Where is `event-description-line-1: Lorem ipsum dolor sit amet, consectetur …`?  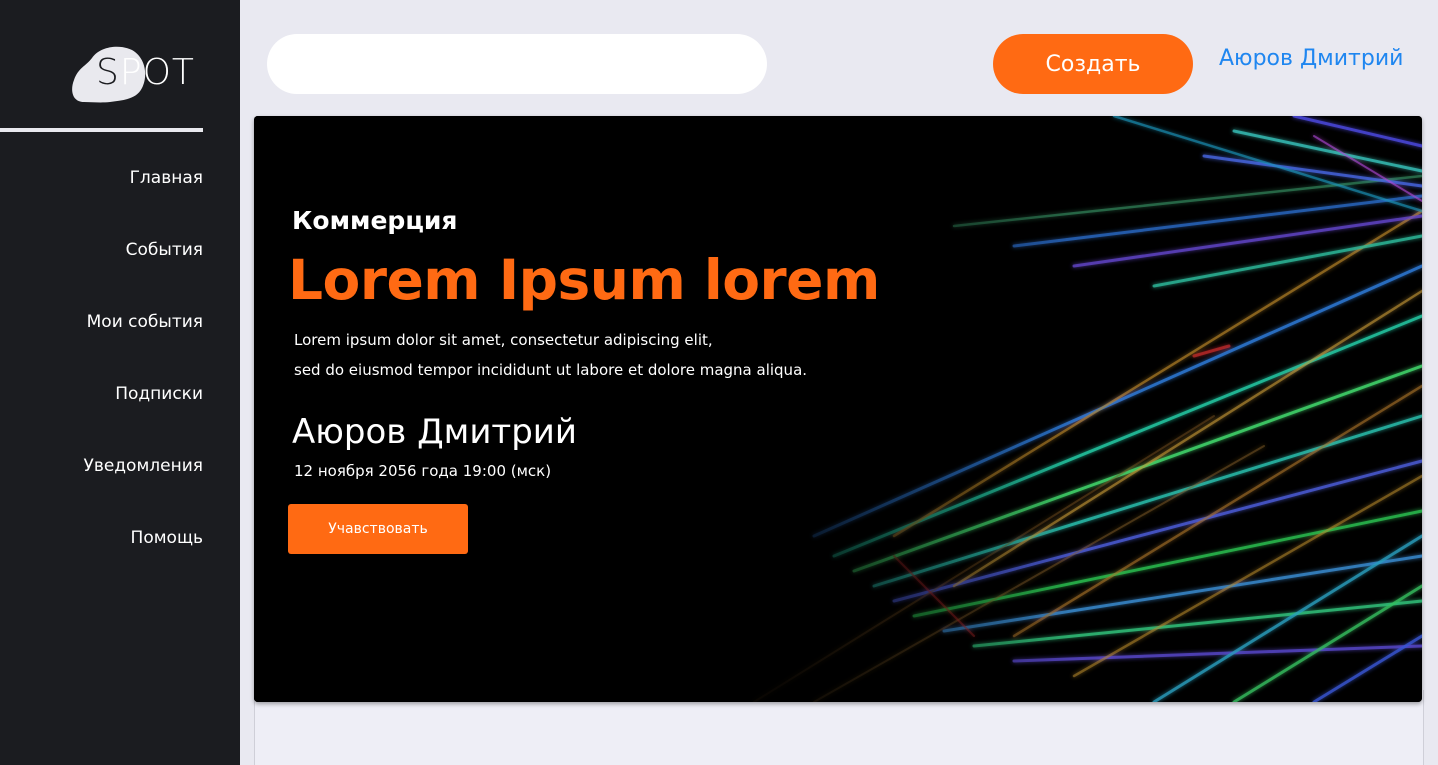
event-description-line-1: Lorem ipsum dolor sit amet, consectetur … is located at coordinates (503, 340).